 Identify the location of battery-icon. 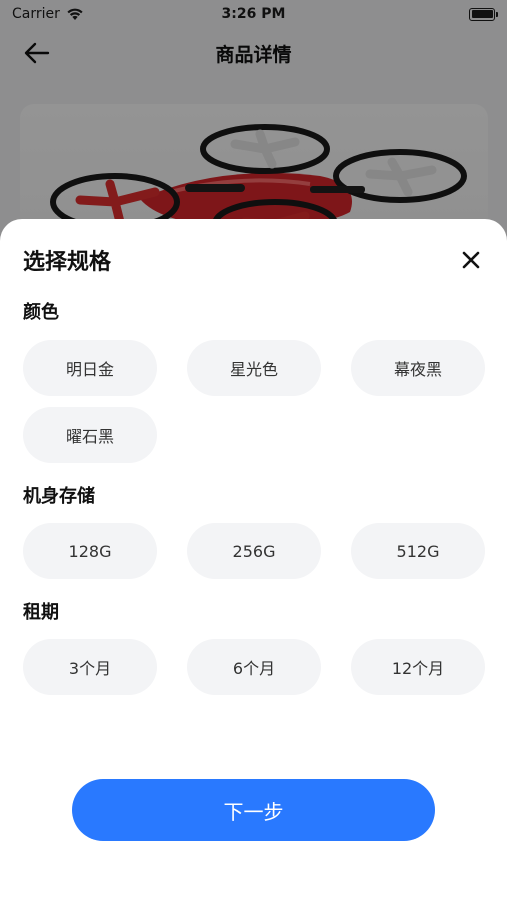
(483, 14).